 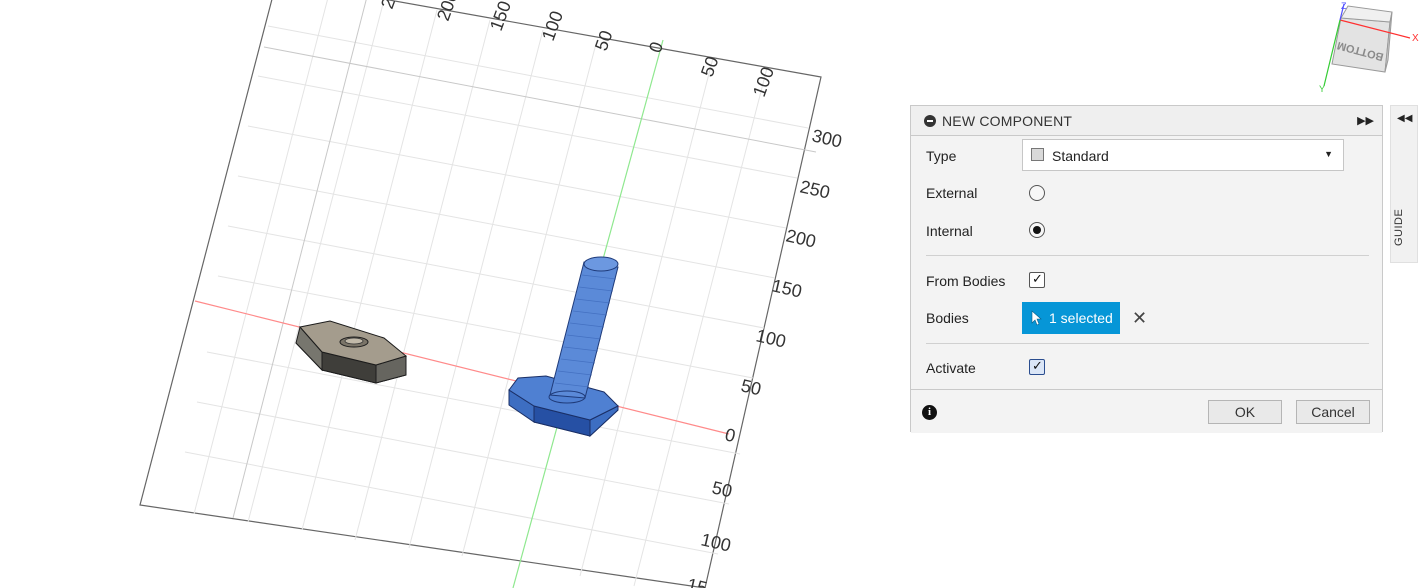 I want to click on dropdown-caret-icon: ▼, so click(x=1328, y=154).